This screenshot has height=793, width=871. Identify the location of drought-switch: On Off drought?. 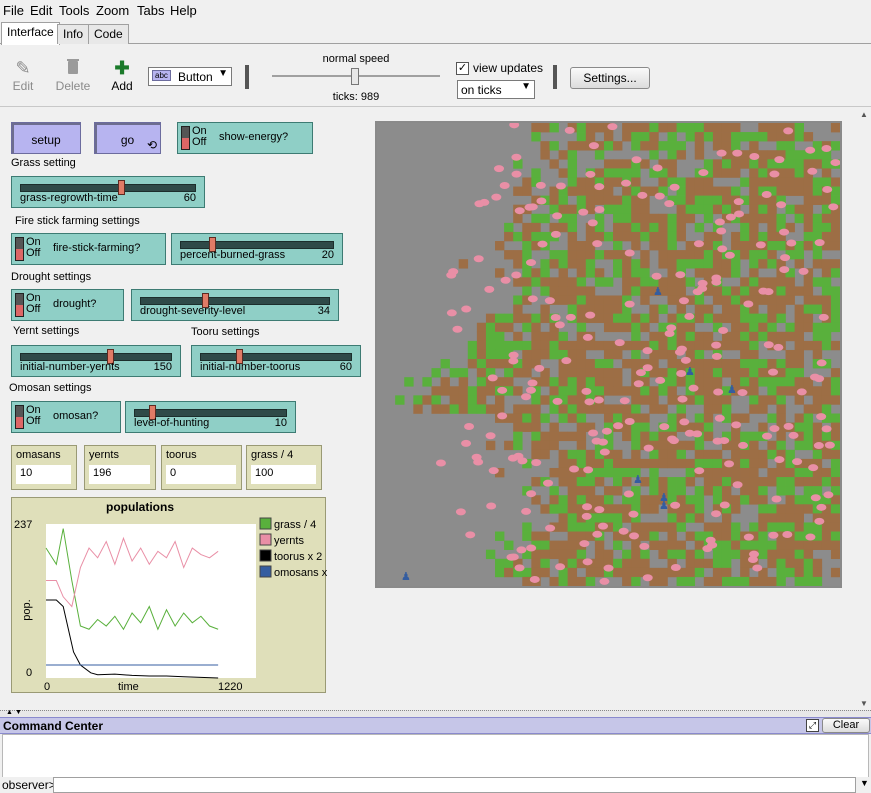
(67, 305).